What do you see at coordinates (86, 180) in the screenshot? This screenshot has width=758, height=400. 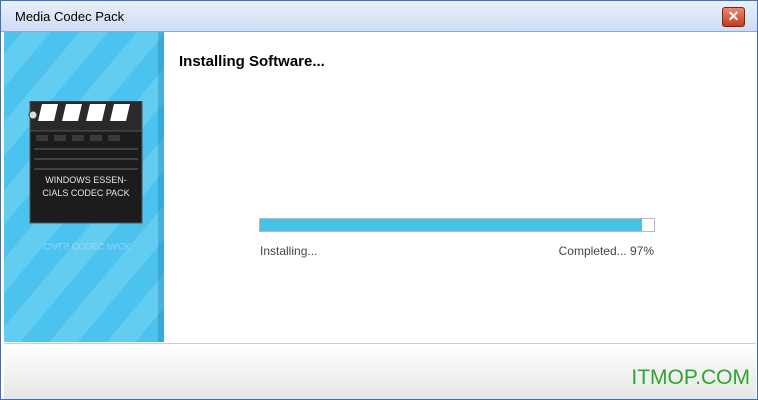 I see `logo-text-line1: WINDOWS ESSEN-` at bounding box center [86, 180].